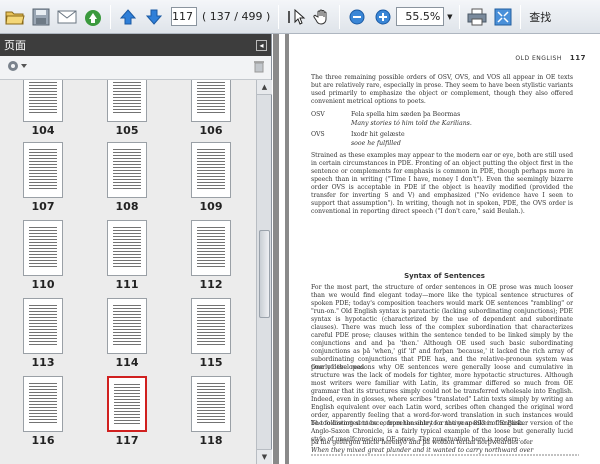  I want to click on zoom-out-icon, so click(357, 17).